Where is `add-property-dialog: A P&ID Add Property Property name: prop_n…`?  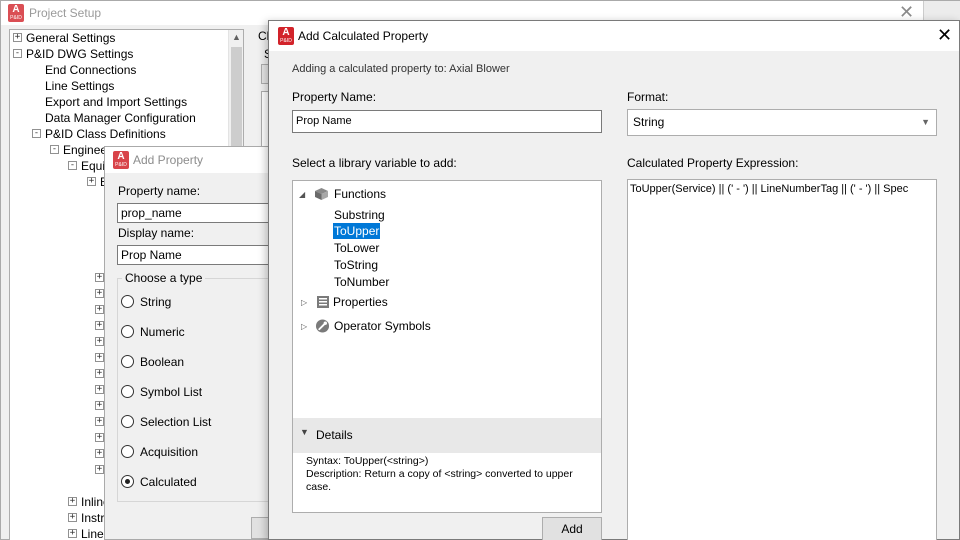
add-property-dialog: A P&ID Add Property Property name: prop_n… is located at coordinates (195, 343).